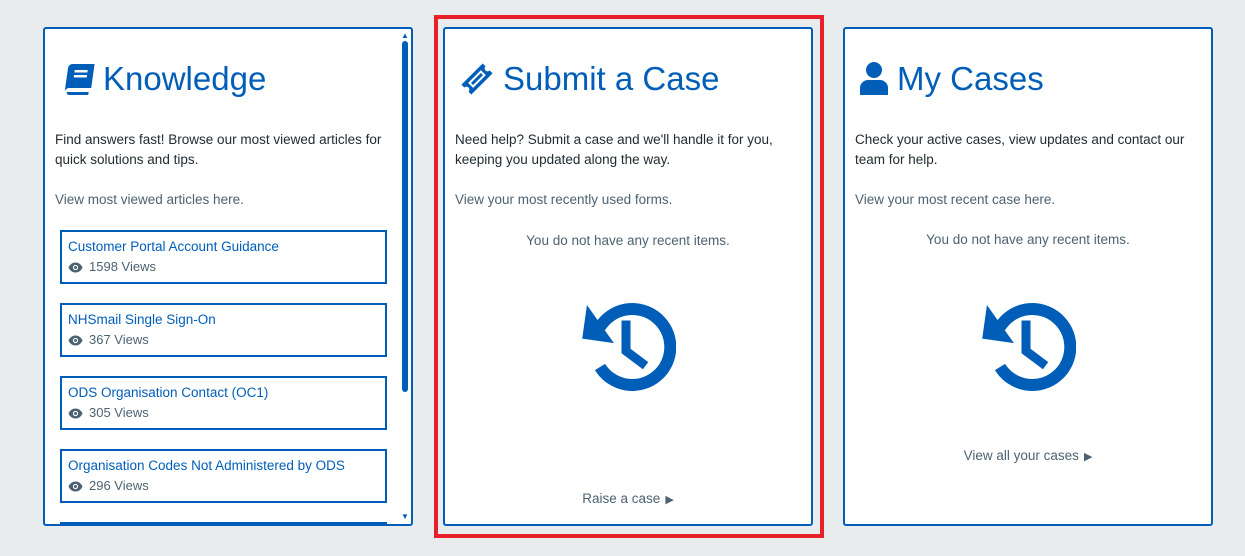  Describe the element at coordinates (970, 78) in the screenshot. I see `mycases-title-text: My Cases` at that location.